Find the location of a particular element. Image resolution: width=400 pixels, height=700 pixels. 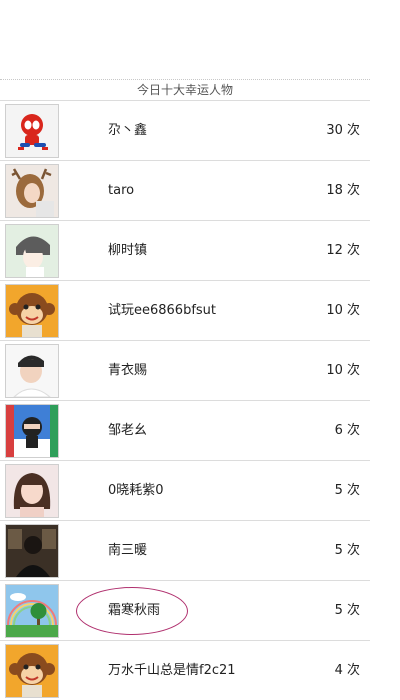

rainbow-tree-avatar-icon is located at coordinates (32, 611).